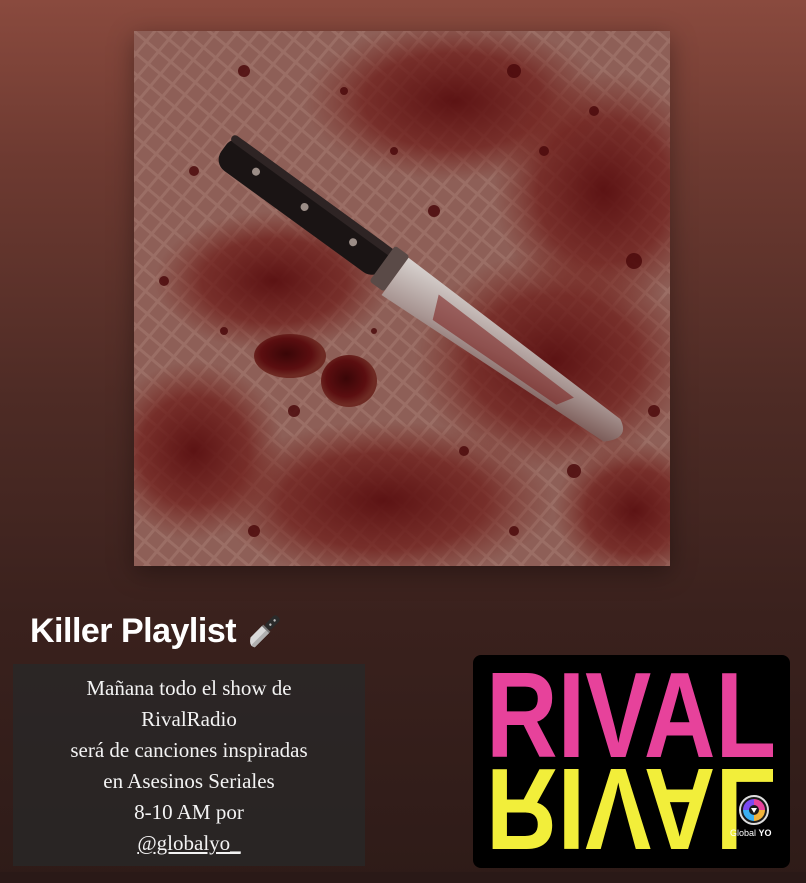 The image size is (806, 883). I want to click on caption-line: en Asesinos Seriales, so click(189, 781).